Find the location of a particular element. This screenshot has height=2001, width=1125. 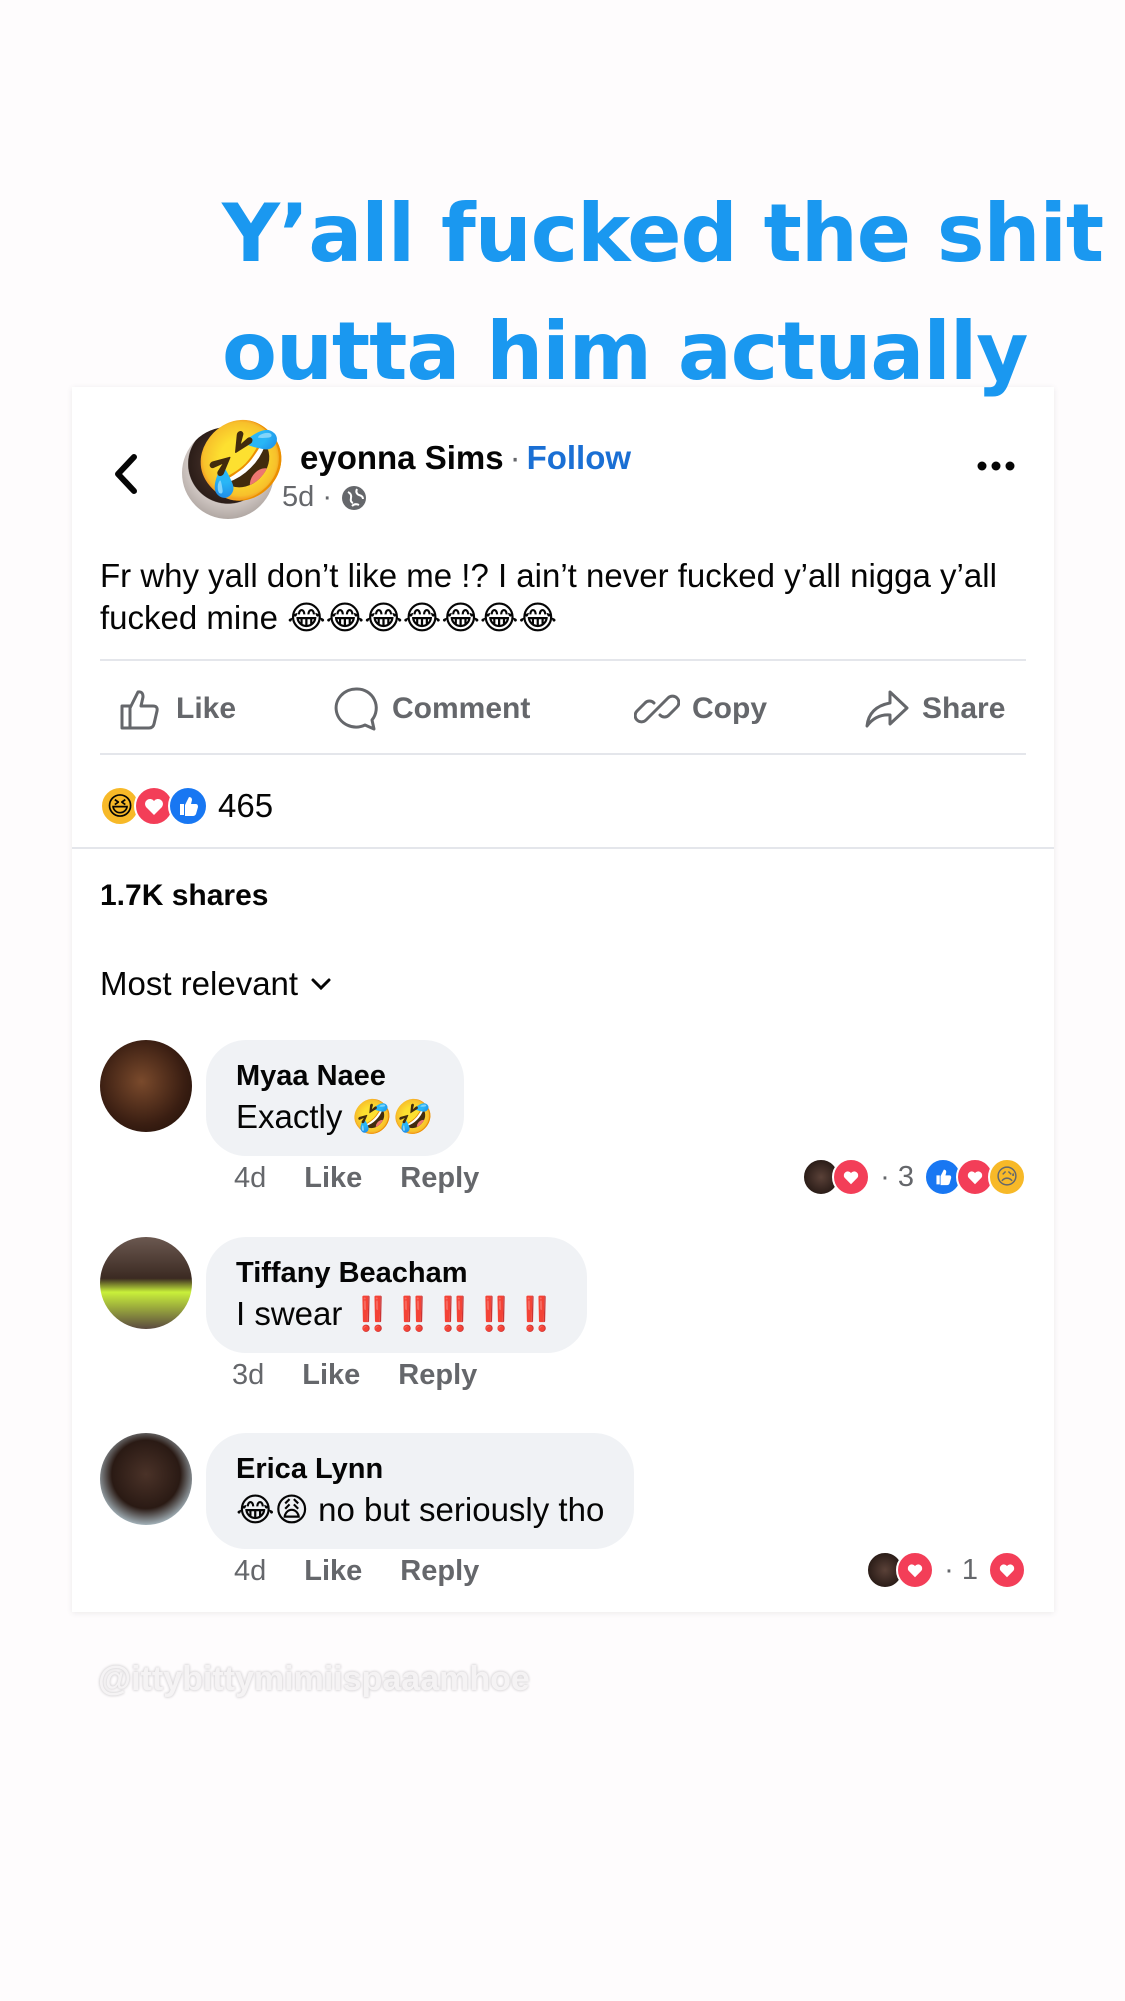

author-line: eyonna Sims · Follow is located at coordinates (465, 458).